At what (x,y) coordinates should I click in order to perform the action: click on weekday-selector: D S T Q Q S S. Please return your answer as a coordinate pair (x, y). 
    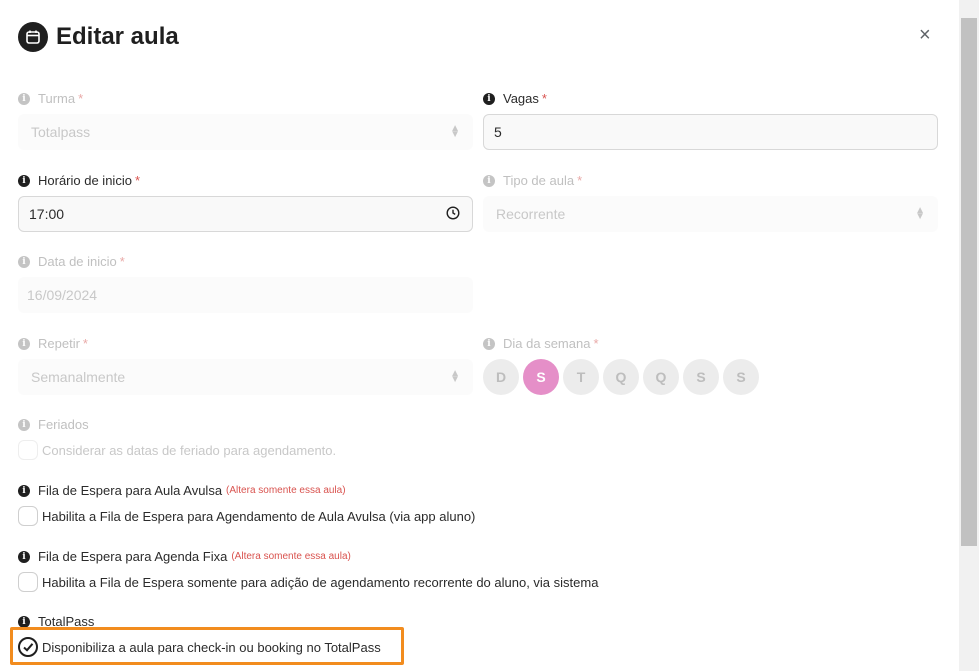
    Looking at the image, I should click on (623, 377).